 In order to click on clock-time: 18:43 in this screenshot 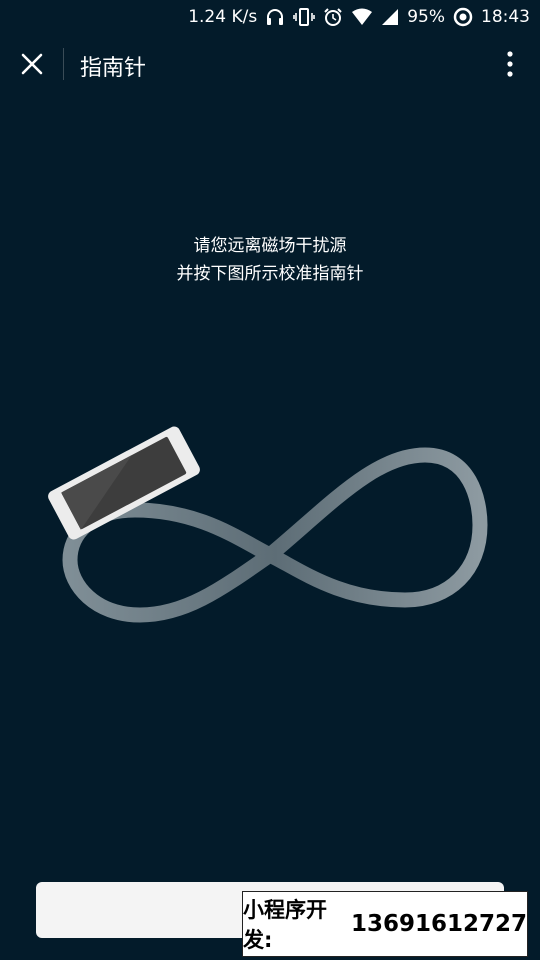, I will do `click(505, 17)`.